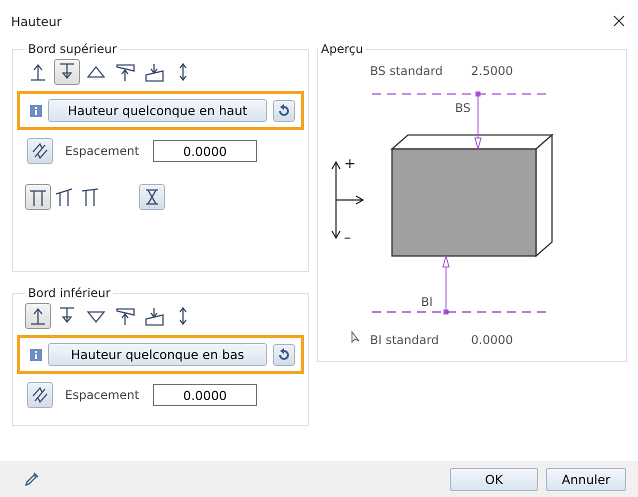 The height and width of the screenshot is (497, 638). I want to click on top-tag: BS, so click(463, 108).